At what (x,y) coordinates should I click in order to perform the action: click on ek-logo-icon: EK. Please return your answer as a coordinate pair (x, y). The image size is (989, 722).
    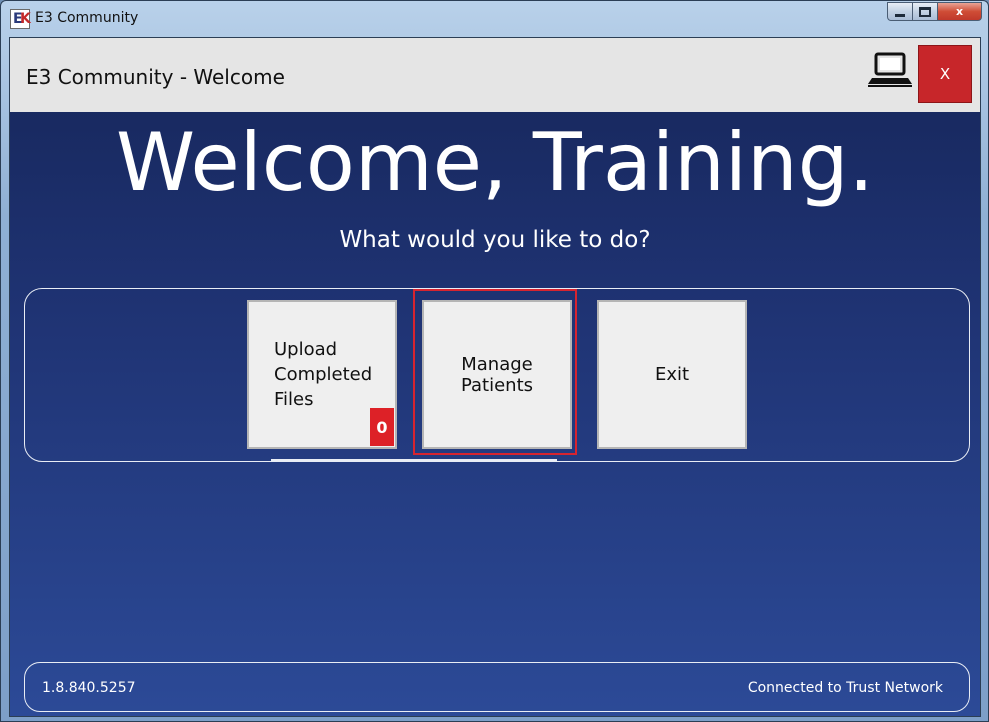
    Looking at the image, I should click on (20, 19).